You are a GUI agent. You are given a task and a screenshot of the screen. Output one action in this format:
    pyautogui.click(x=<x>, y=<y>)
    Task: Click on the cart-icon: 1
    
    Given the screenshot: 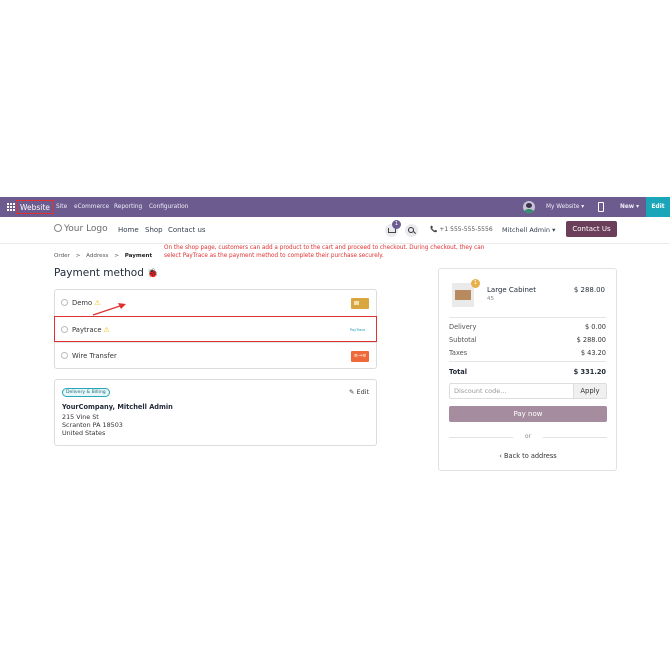 What is the action you would take?
    pyautogui.click(x=393, y=228)
    